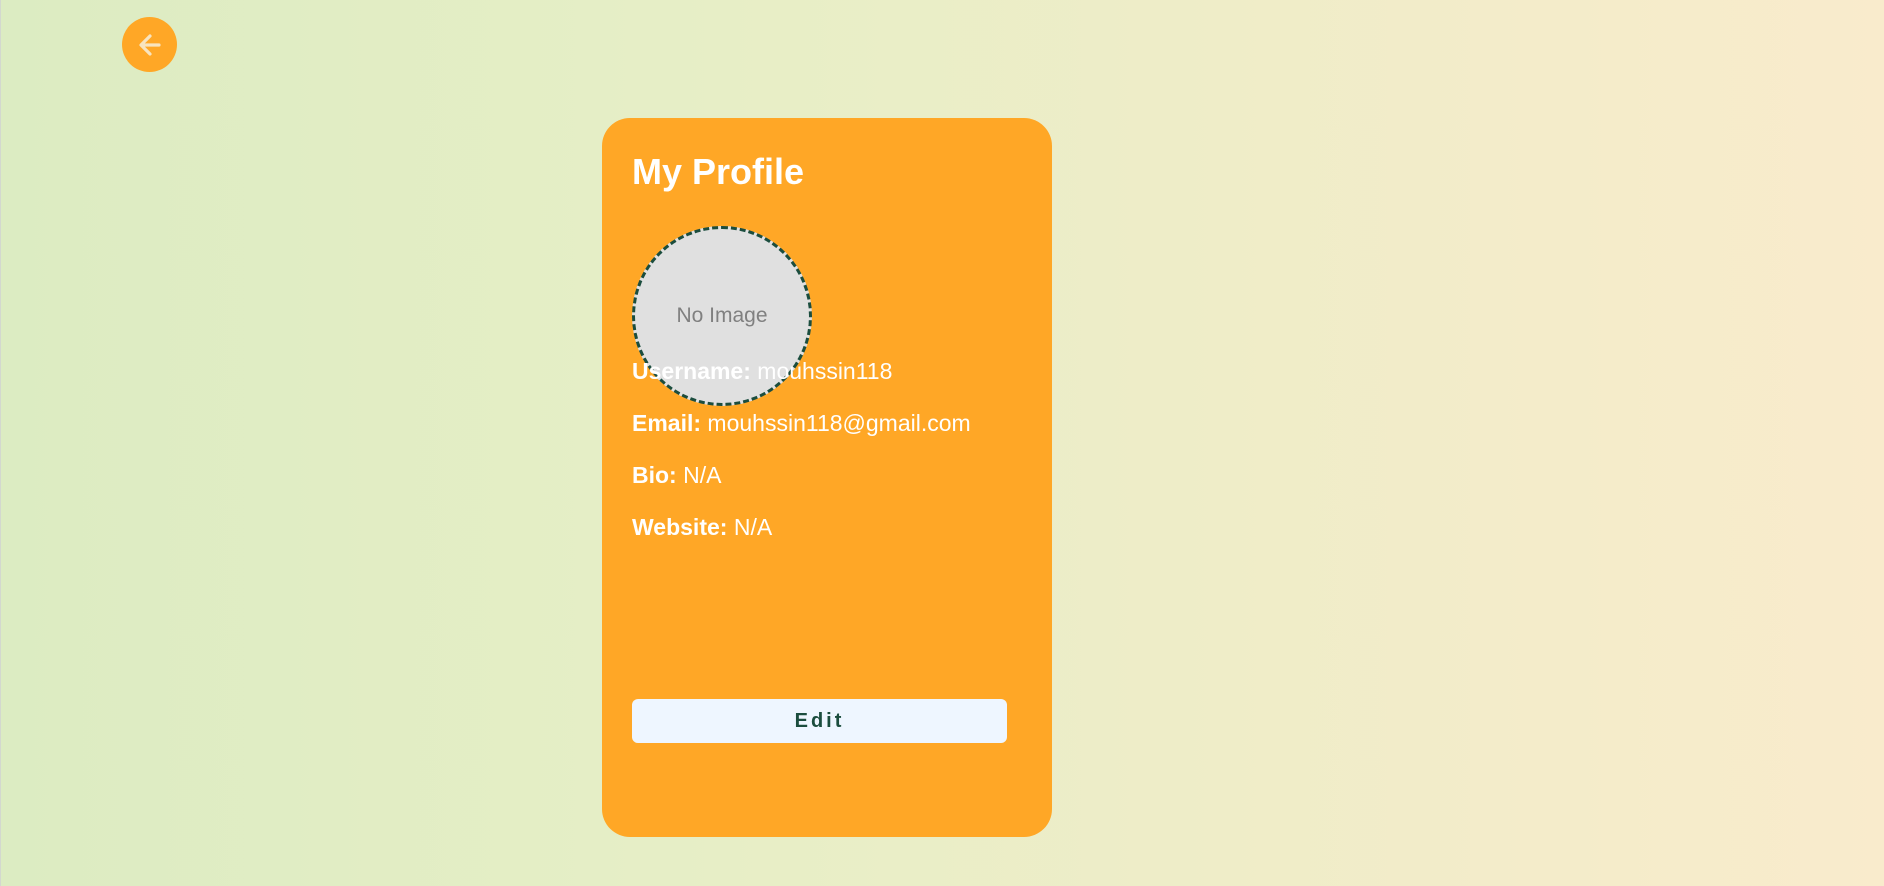 The width and height of the screenshot is (1884, 886). What do you see at coordinates (722, 315) in the screenshot?
I see `avatar-placeholder-text: No Image` at bounding box center [722, 315].